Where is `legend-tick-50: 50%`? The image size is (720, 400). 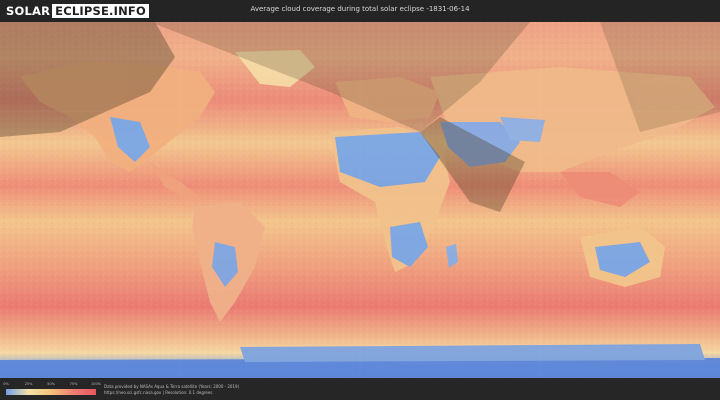 legend-tick-50: 50% is located at coordinates (51, 384).